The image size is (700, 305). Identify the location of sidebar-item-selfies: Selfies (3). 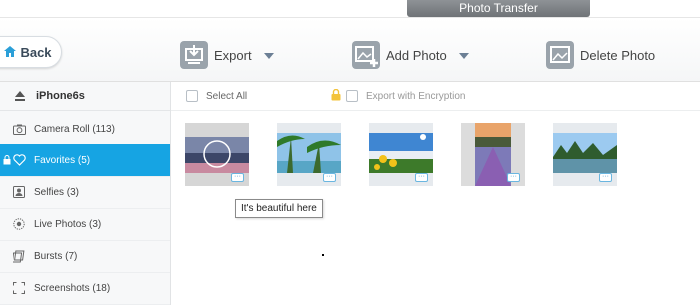
(85, 192).